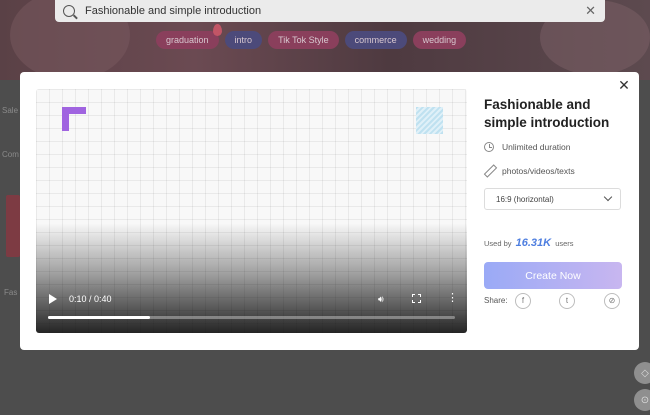  Describe the element at coordinates (53, 299) in the screenshot. I see `play-icon` at that location.